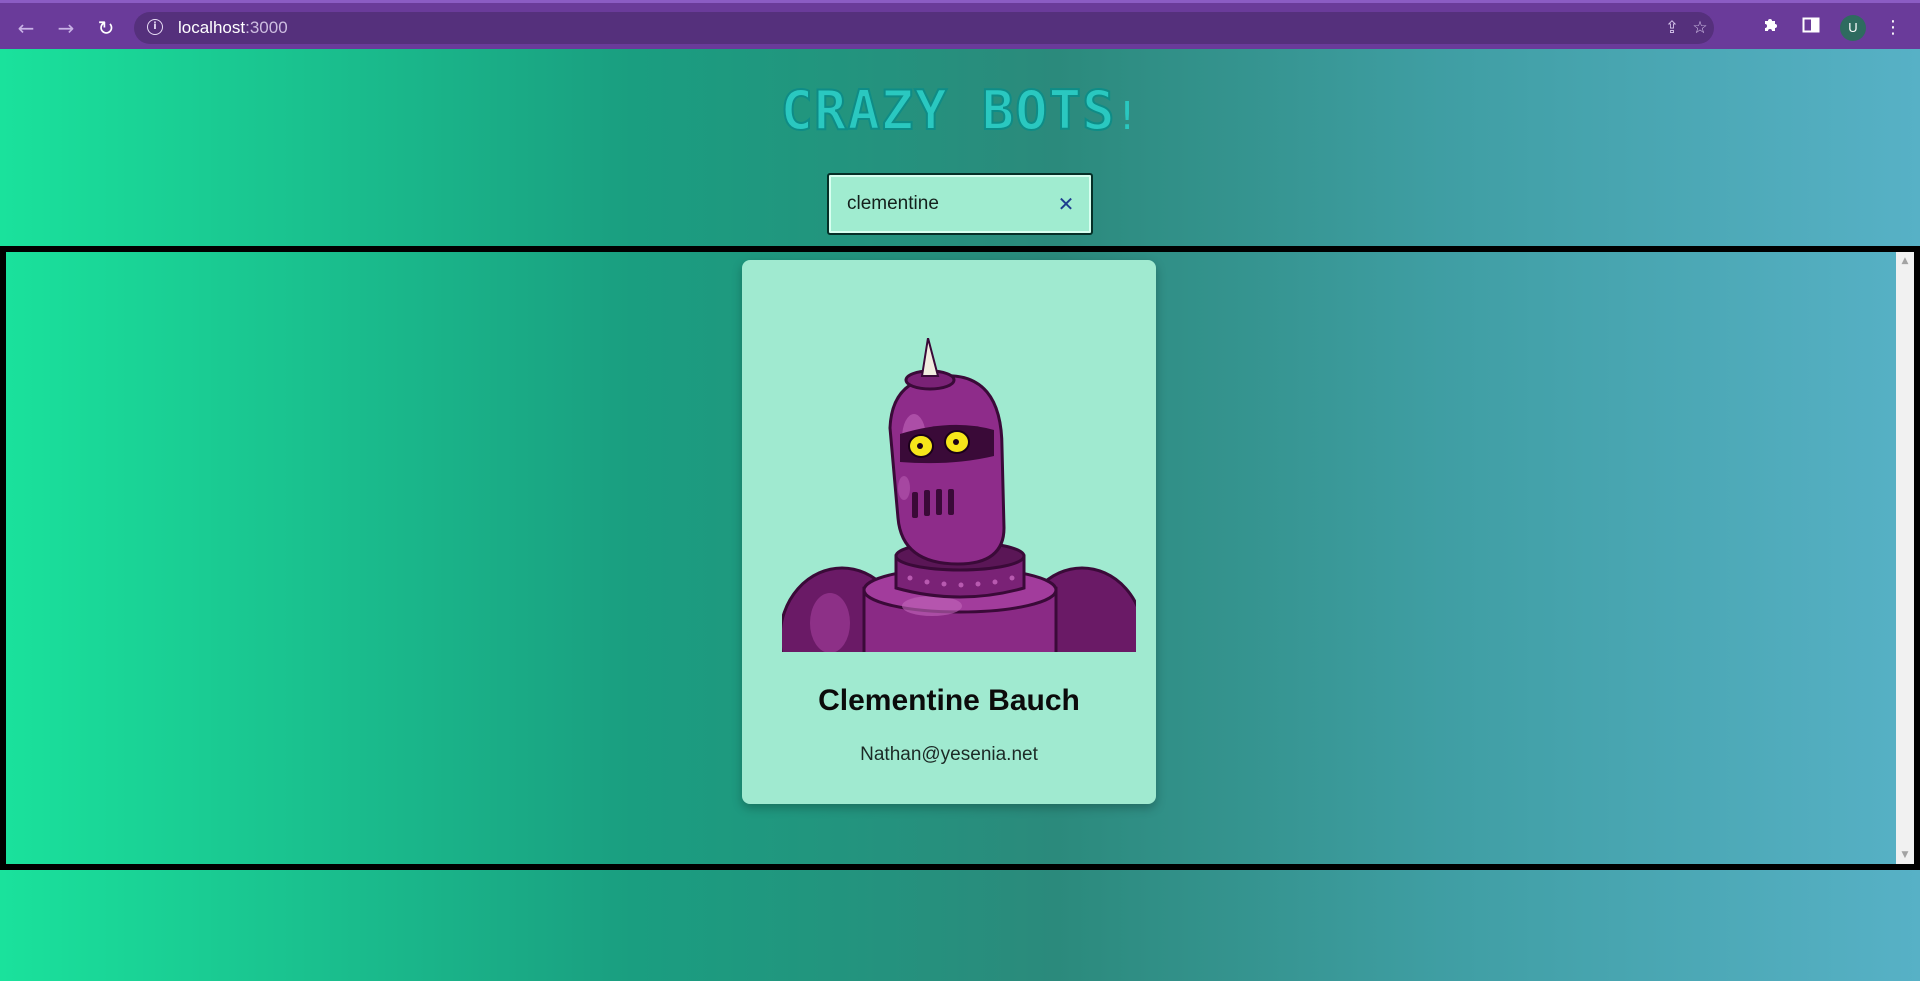  I want to click on site-info-icon: i, so click(155, 27).